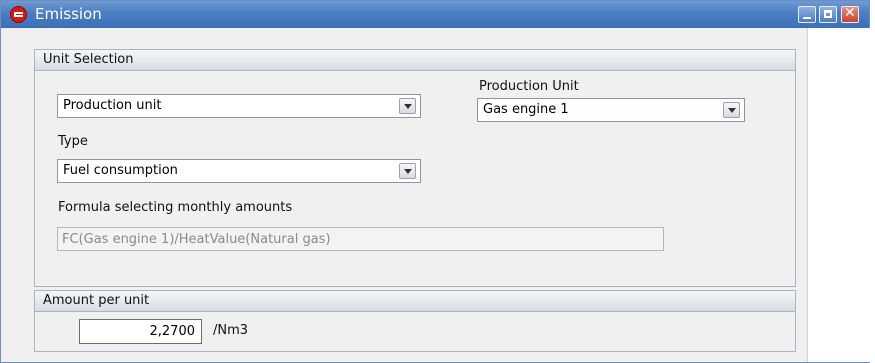 This screenshot has width=875, height=363. I want to click on amount-value: 2,2700, so click(172, 331).